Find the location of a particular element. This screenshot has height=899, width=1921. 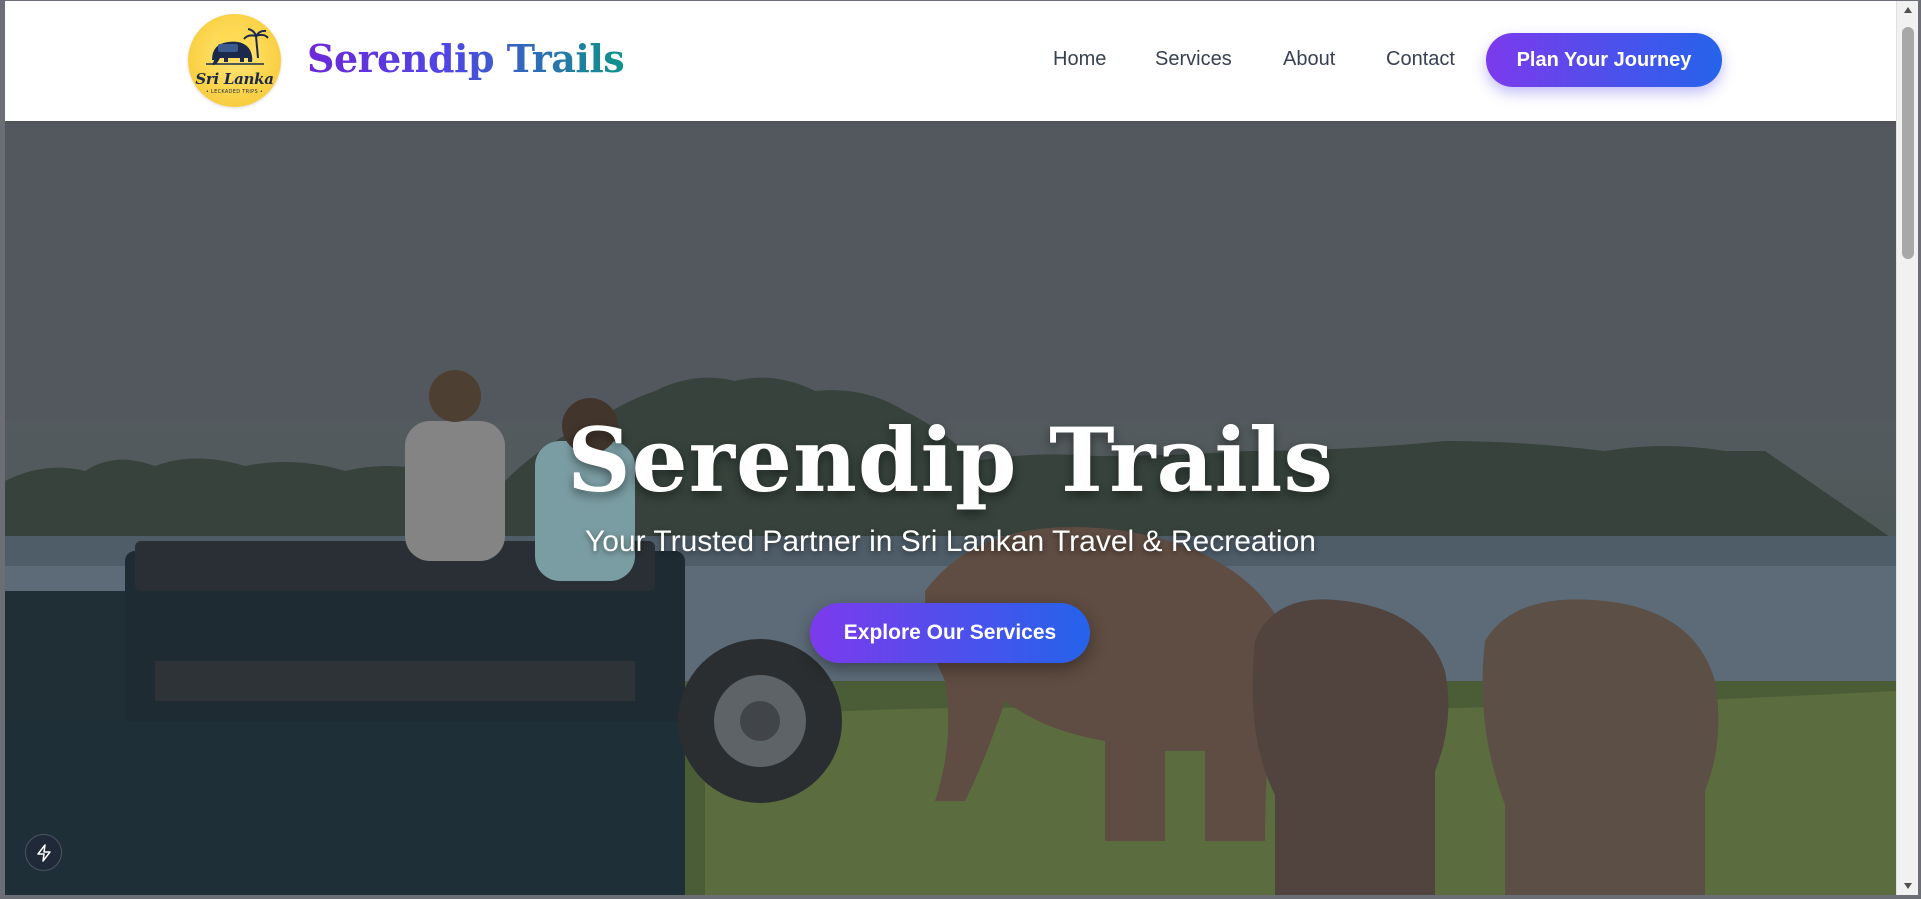

logo-subtext: • LECKADED TRIPS • is located at coordinates (234, 92).